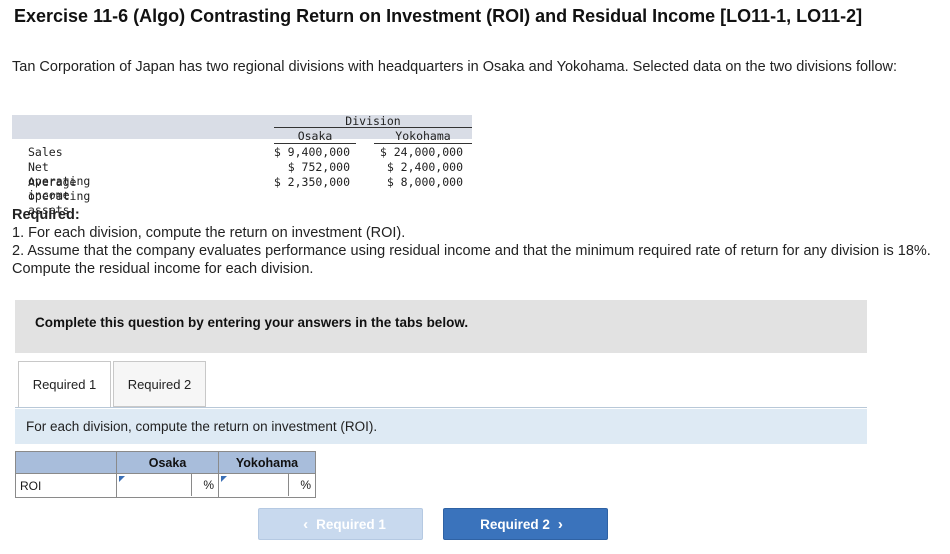  What do you see at coordinates (318, 167) in the screenshot?
I see `cell-osaka-noi: $ 752,000` at bounding box center [318, 167].